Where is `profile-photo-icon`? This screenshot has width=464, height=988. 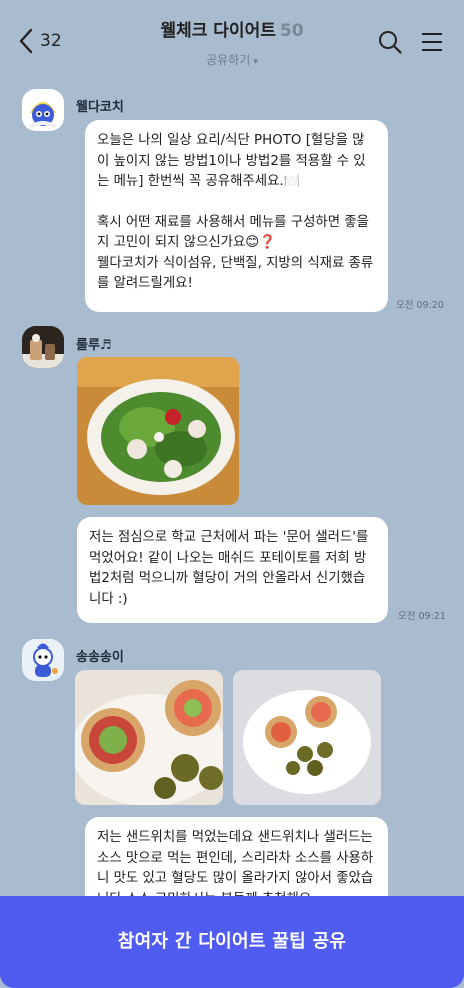
profile-photo-icon is located at coordinates (43, 347).